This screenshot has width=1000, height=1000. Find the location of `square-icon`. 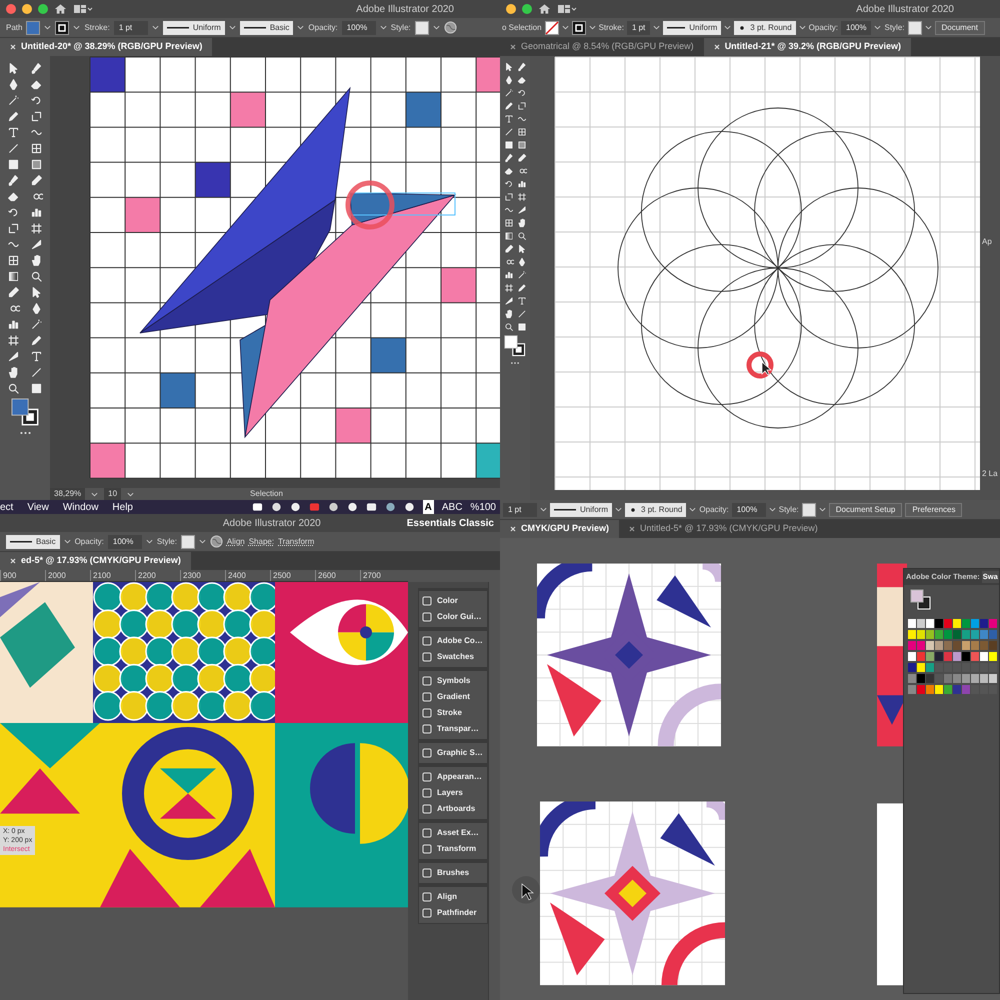

square-icon is located at coordinates (13, 164).